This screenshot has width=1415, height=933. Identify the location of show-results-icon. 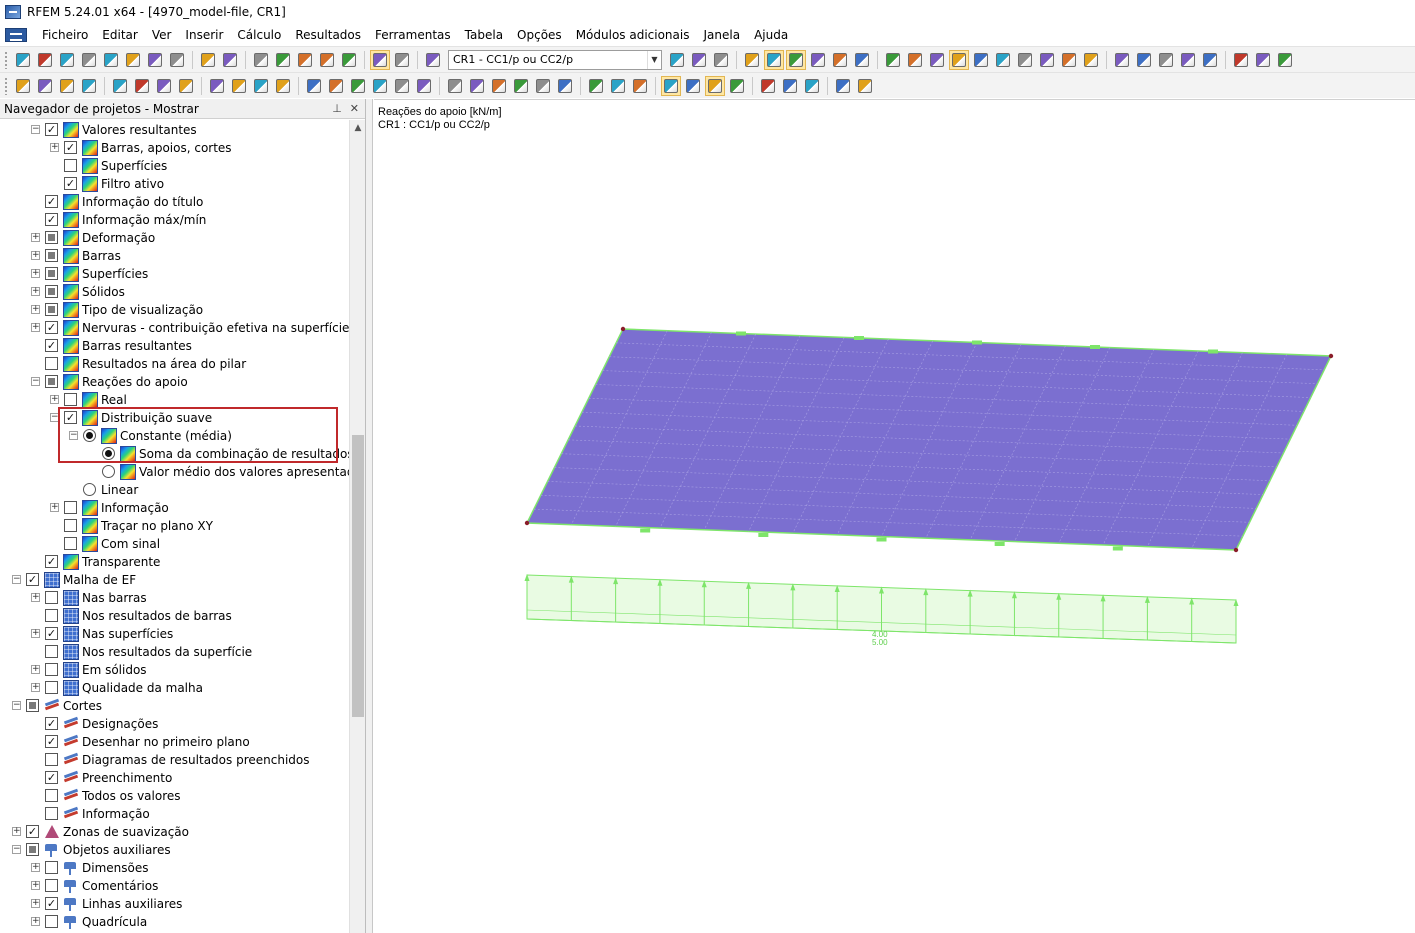
(774, 59).